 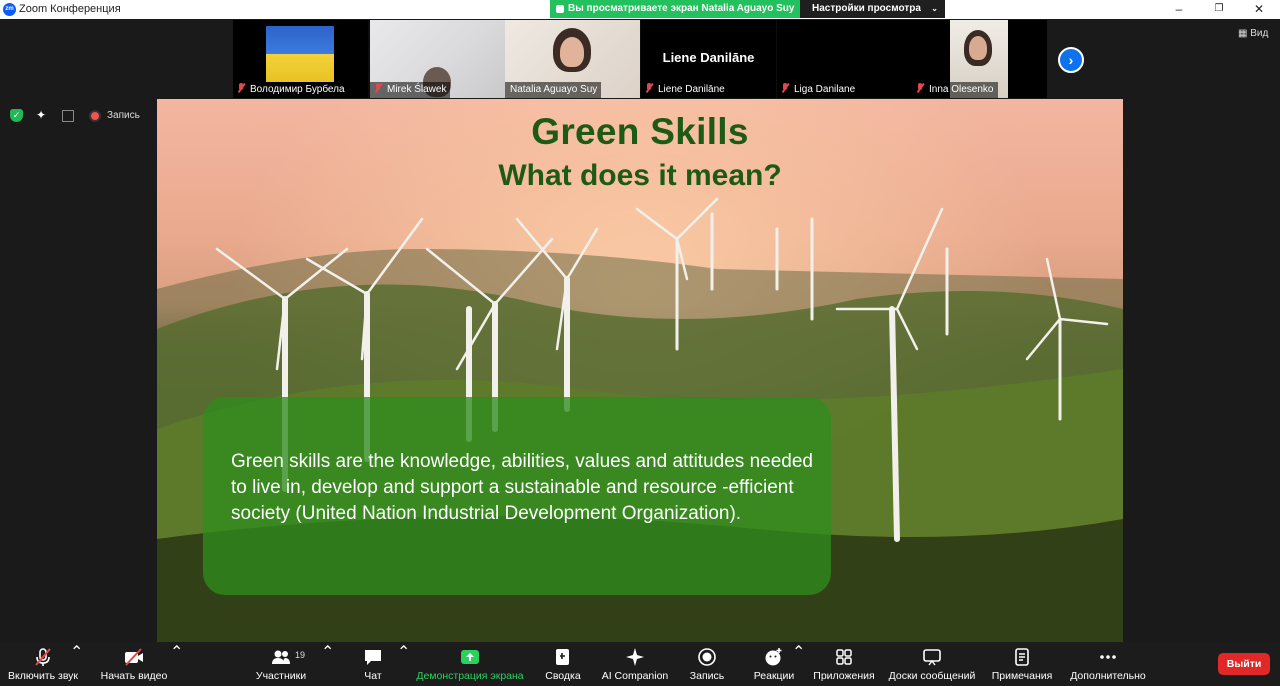 What do you see at coordinates (1071, 60) in the screenshot?
I see `gallery-next-button: ›` at bounding box center [1071, 60].